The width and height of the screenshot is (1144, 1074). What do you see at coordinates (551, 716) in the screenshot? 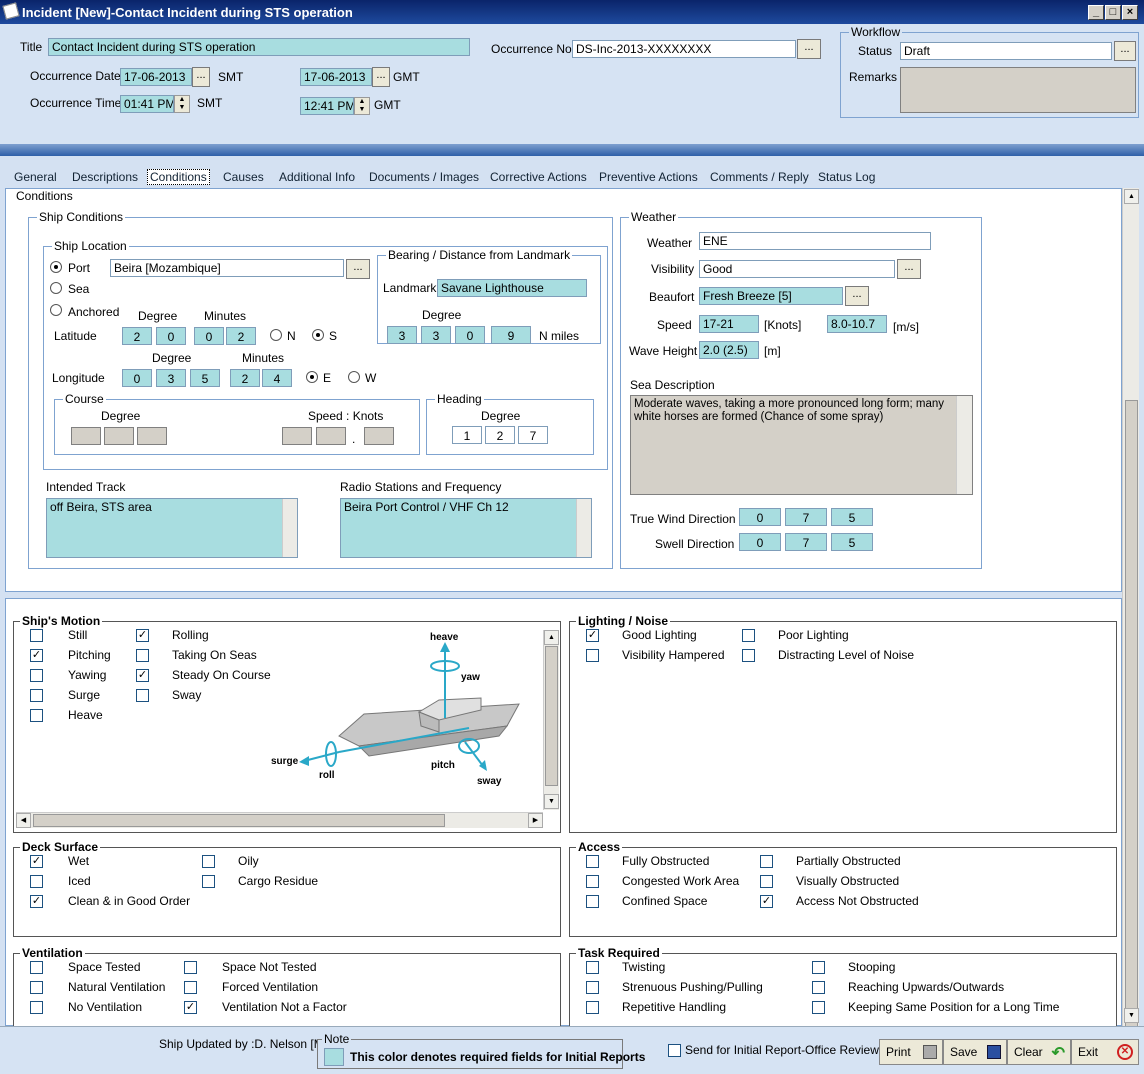
I see `motion-v-thumb` at bounding box center [551, 716].